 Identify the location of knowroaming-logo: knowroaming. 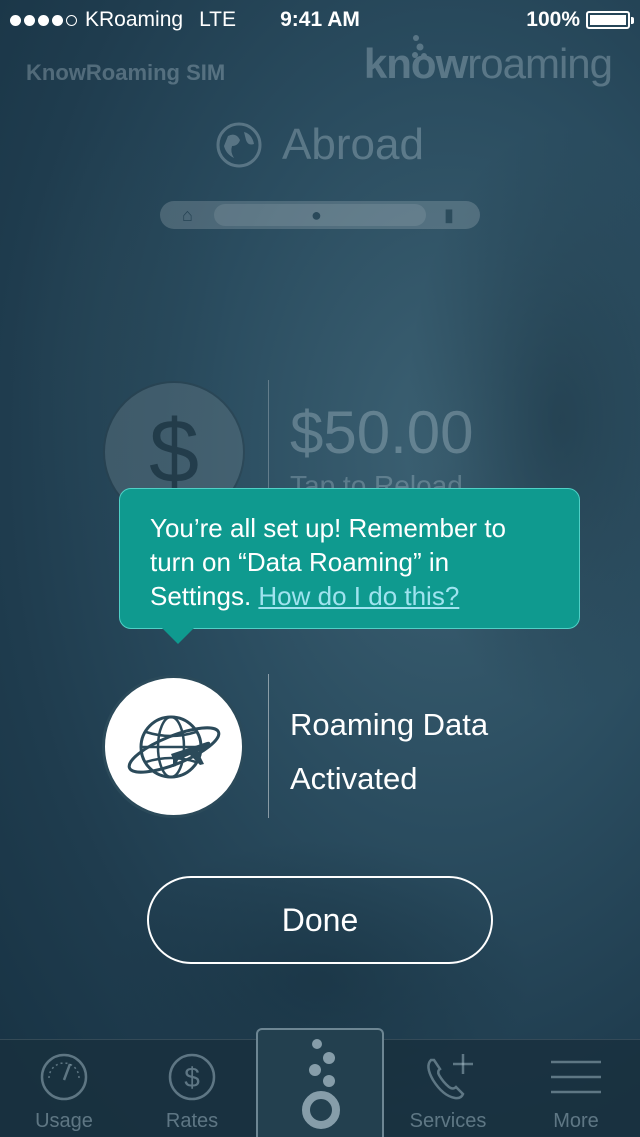
(488, 61).